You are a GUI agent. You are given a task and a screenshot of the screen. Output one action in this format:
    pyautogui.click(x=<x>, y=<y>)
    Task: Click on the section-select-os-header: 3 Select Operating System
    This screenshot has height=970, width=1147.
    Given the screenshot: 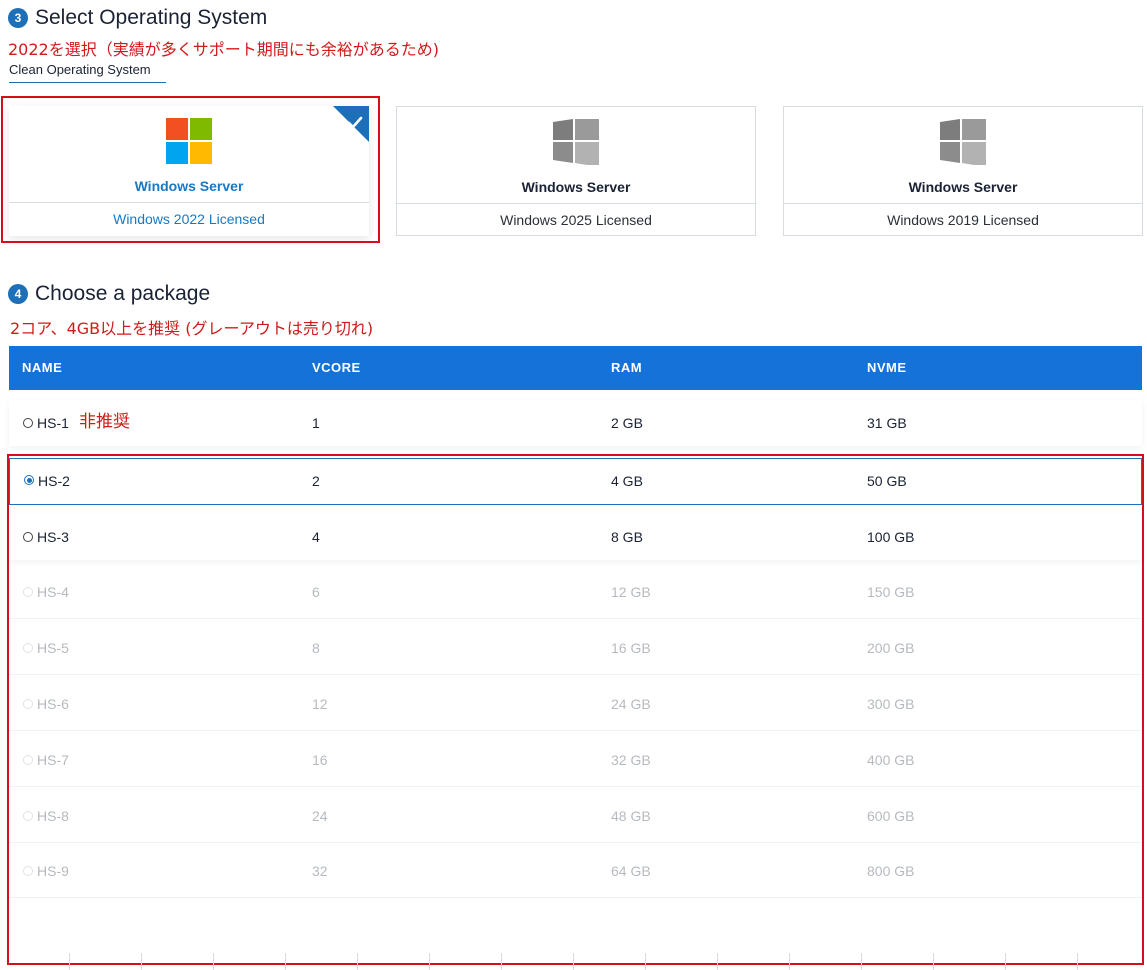 What is the action you would take?
    pyautogui.click(x=137, y=18)
    